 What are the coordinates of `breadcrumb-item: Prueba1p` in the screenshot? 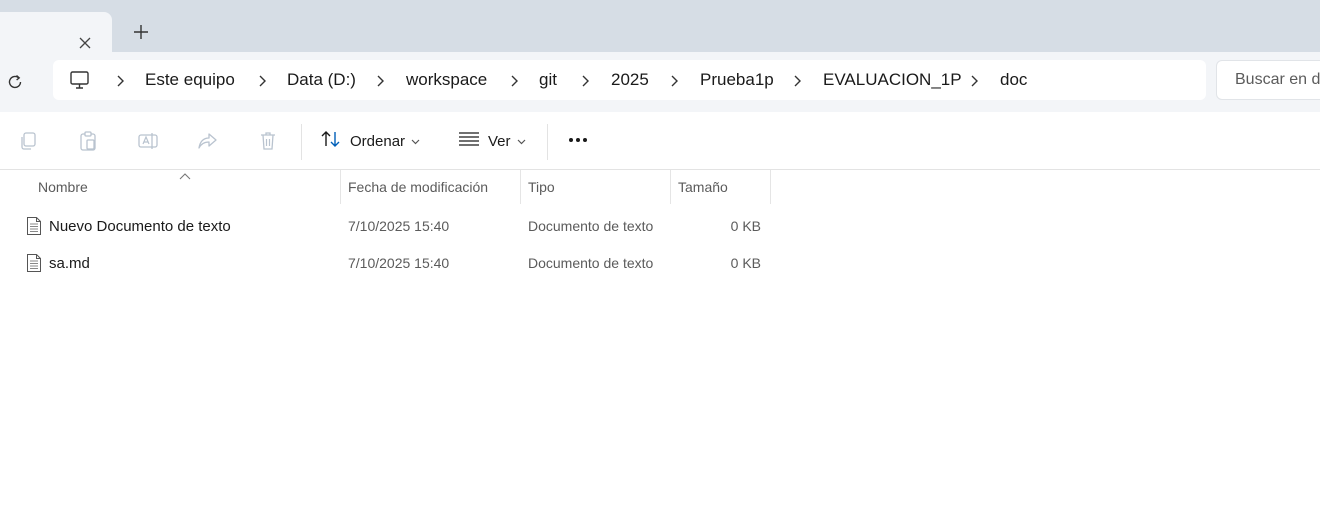 It's located at (737, 80).